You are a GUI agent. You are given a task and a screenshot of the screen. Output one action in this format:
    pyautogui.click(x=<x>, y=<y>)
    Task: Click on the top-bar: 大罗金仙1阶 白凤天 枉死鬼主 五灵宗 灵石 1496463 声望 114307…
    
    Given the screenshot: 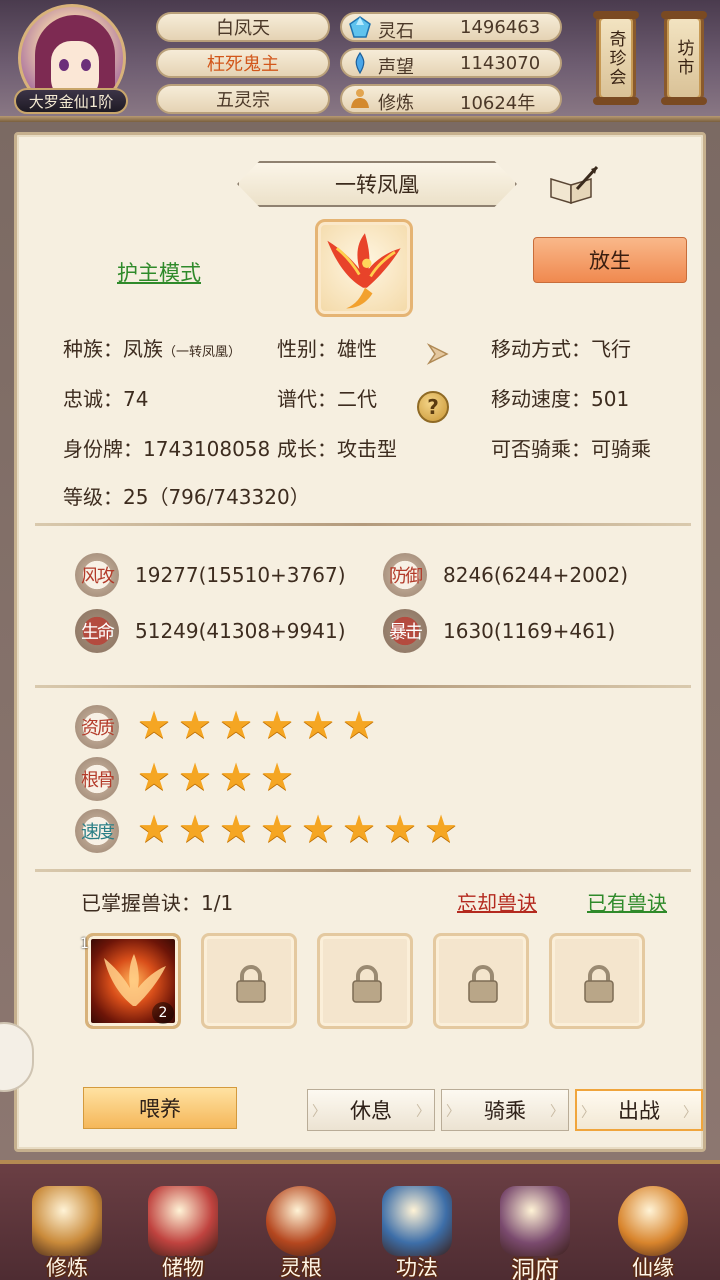 What is the action you would take?
    pyautogui.click(x=360, y=61)
    